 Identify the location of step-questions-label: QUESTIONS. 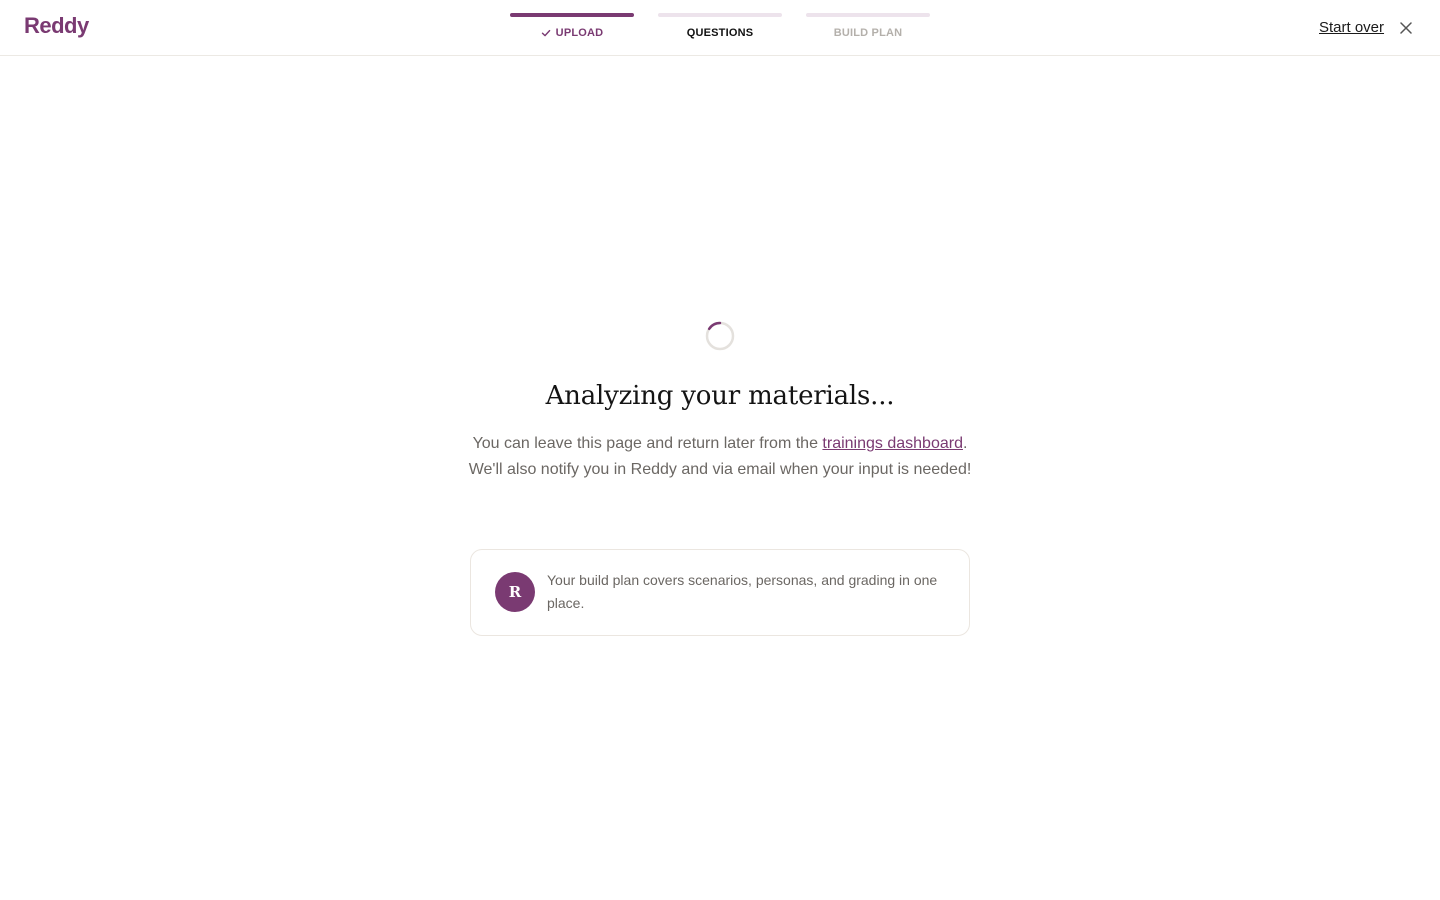
(720, 33).